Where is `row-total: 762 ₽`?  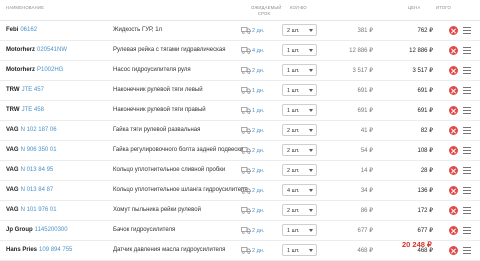 row-total: 762 ₽ is located at coordinates (425, 31).